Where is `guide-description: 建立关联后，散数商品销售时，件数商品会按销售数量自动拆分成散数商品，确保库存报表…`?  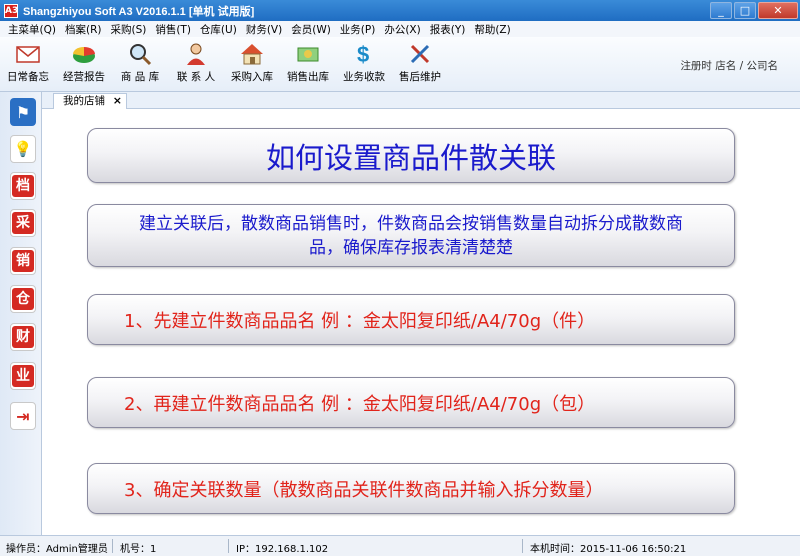
guide-description: 建立关联后，散数商品销售时，件数商品会按销售数量自动拆分成散数商品，确保库存报表… is located at coordinates (411, 235).